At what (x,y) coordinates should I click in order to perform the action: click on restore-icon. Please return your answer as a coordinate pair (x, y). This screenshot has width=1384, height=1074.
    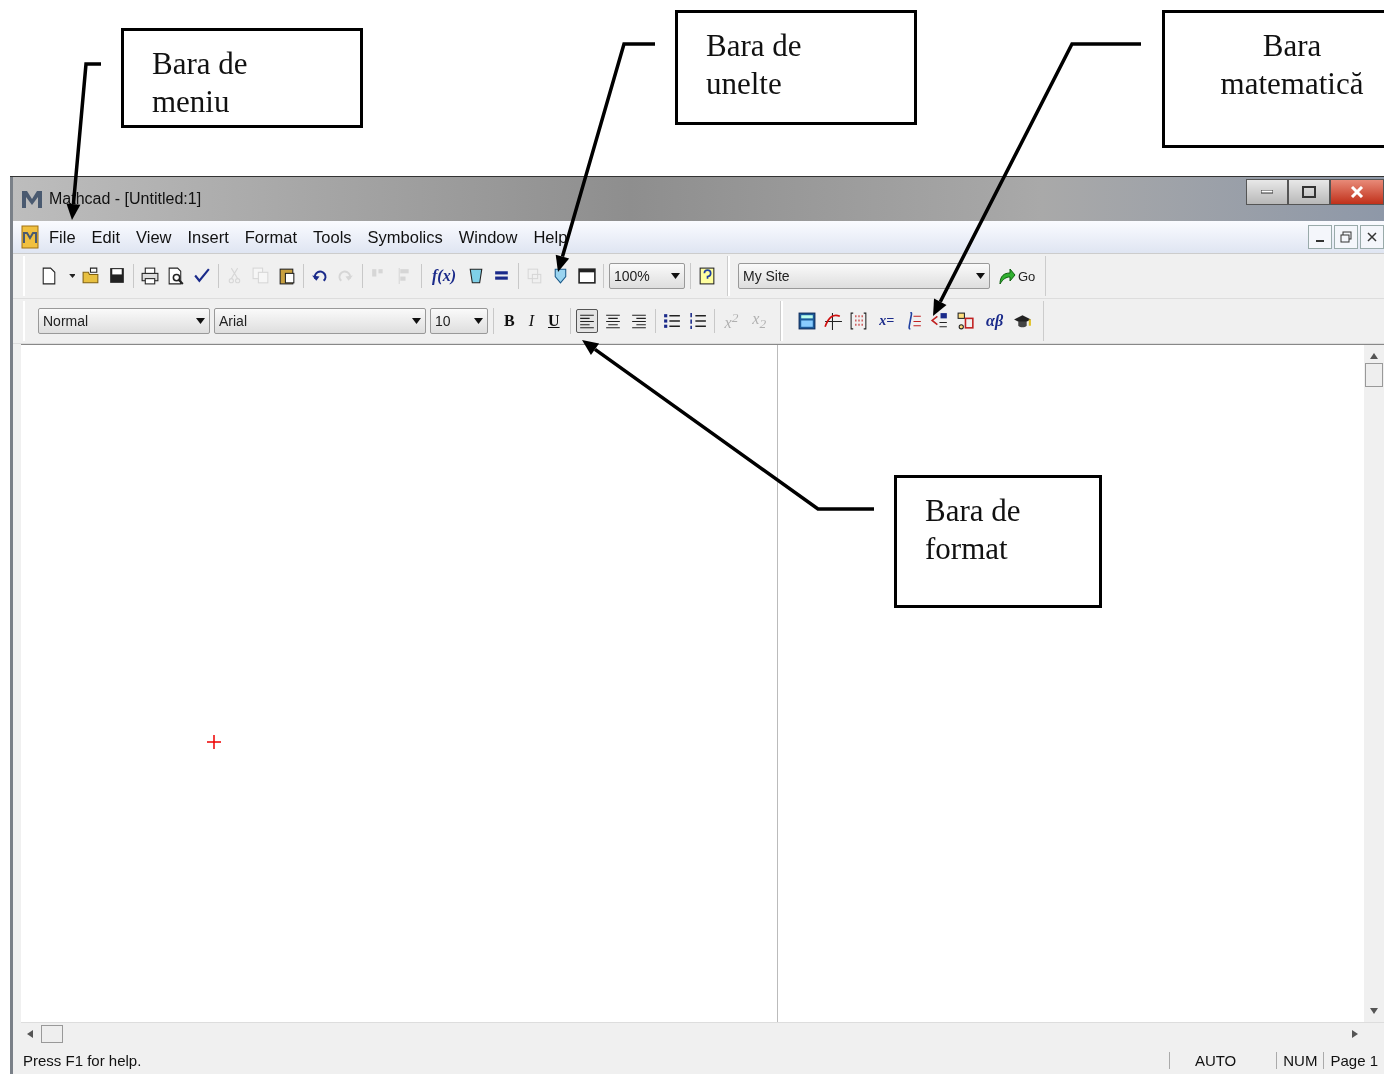
    Looking at the image, I should click on (1346, 237).